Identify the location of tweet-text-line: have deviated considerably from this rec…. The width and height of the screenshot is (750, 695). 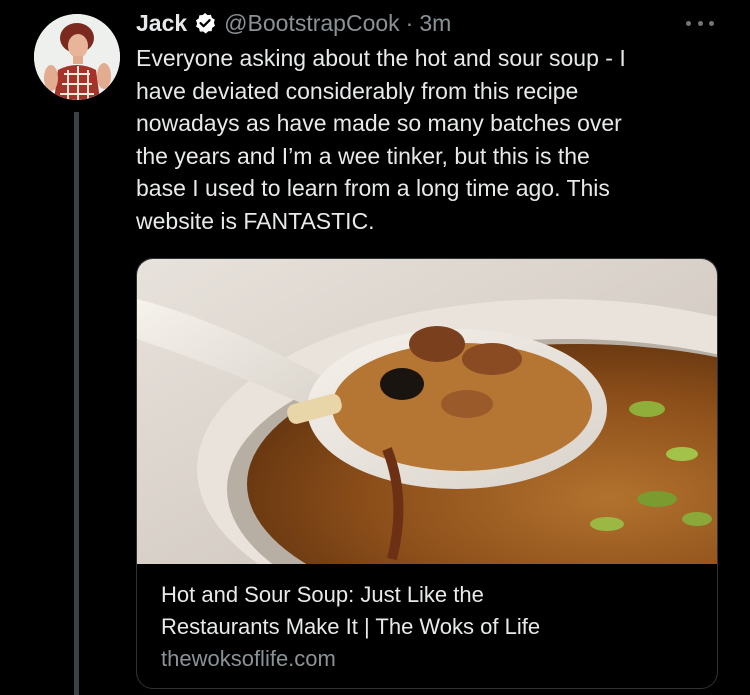
(357, 90).